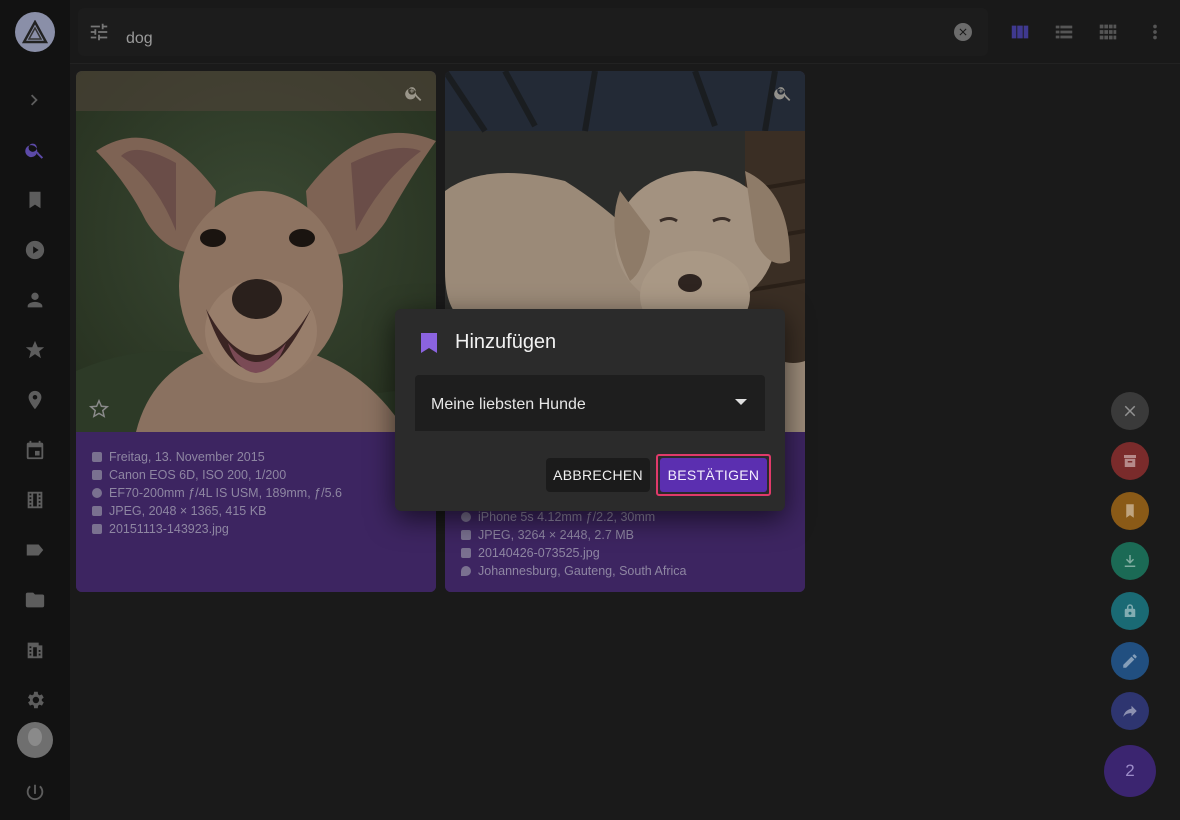  What do you see at coordinates (598, 475) in the screenshot?
I see `cancel-button: ABBRECHEN` at bounding box center [598, 475].